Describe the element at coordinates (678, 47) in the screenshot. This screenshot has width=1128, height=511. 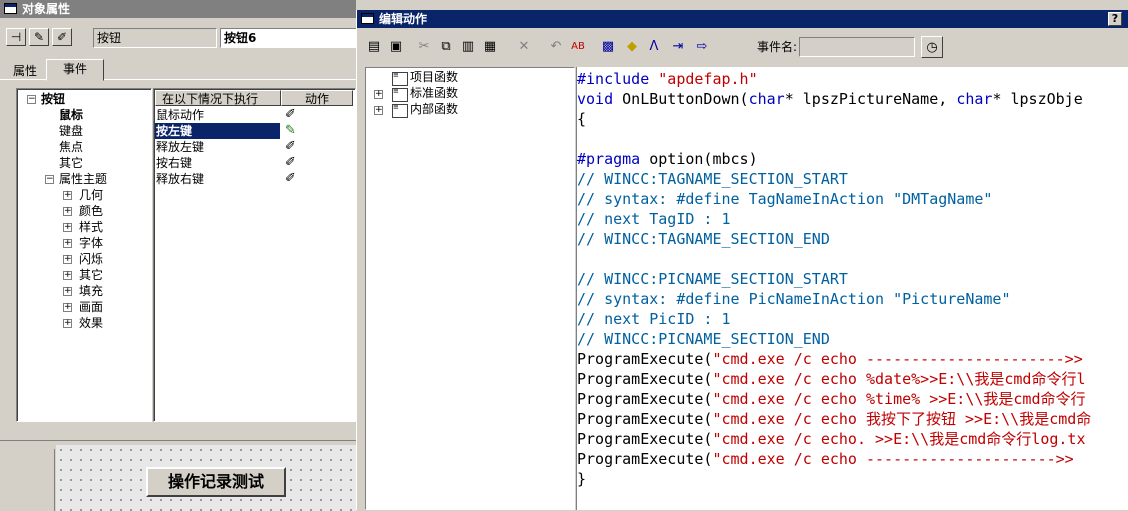
I see `import-icon: ⇥` at that location.